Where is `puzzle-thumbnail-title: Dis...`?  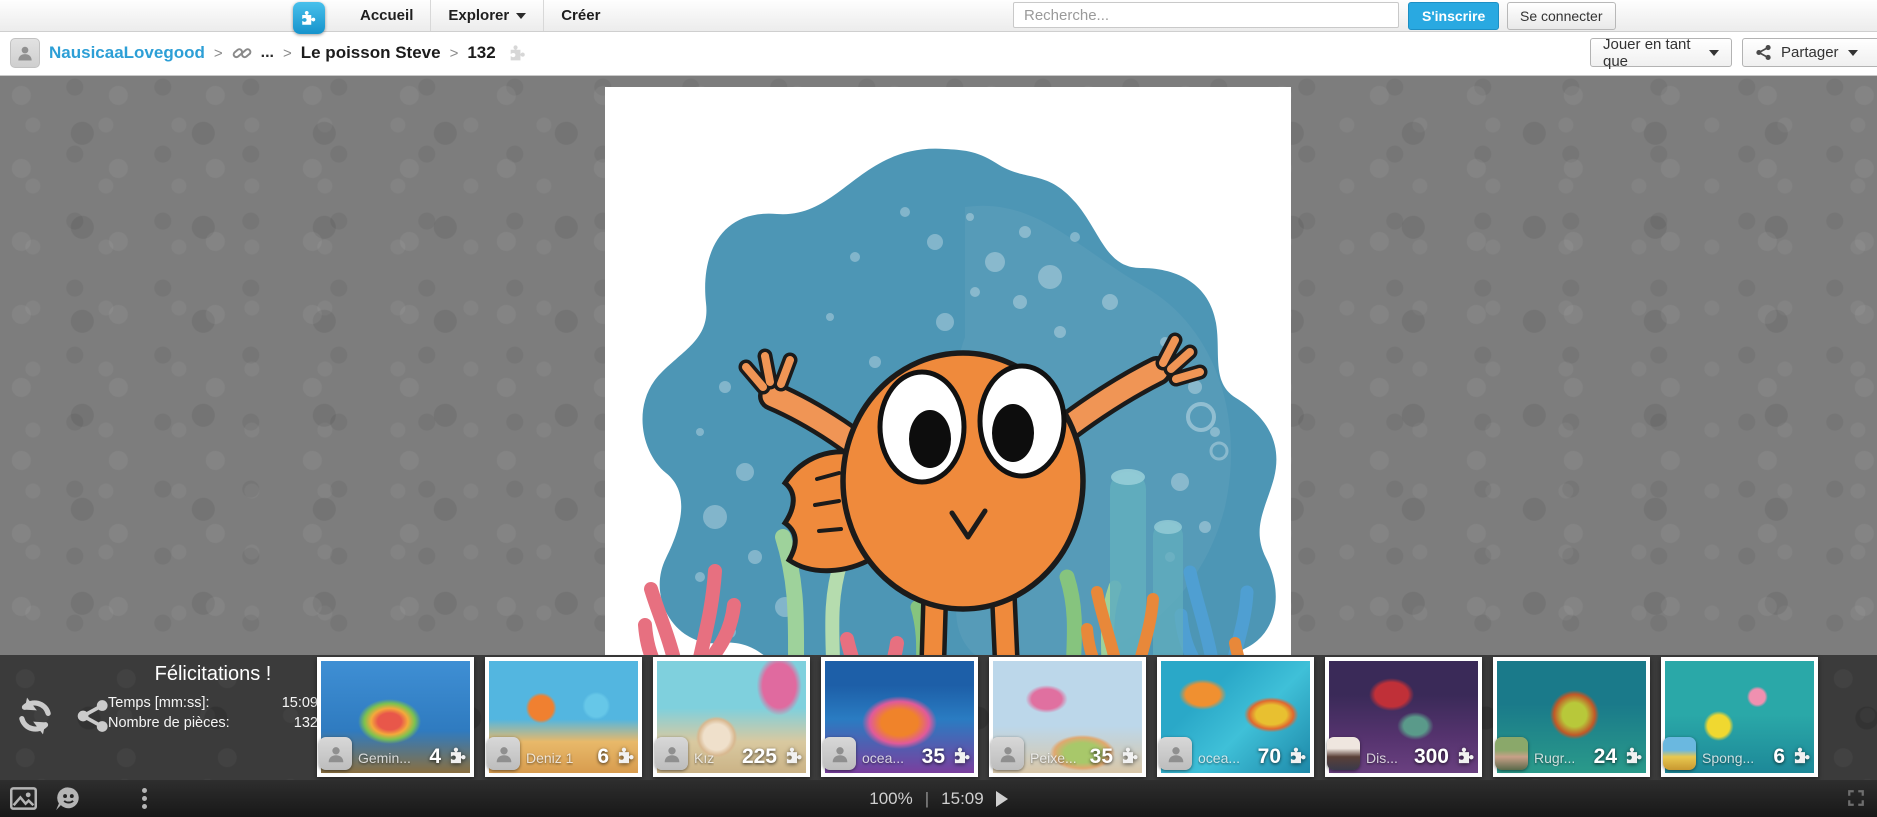 puzzle-thumbnail-title: Dis... is located at coordinates (1382, 758).